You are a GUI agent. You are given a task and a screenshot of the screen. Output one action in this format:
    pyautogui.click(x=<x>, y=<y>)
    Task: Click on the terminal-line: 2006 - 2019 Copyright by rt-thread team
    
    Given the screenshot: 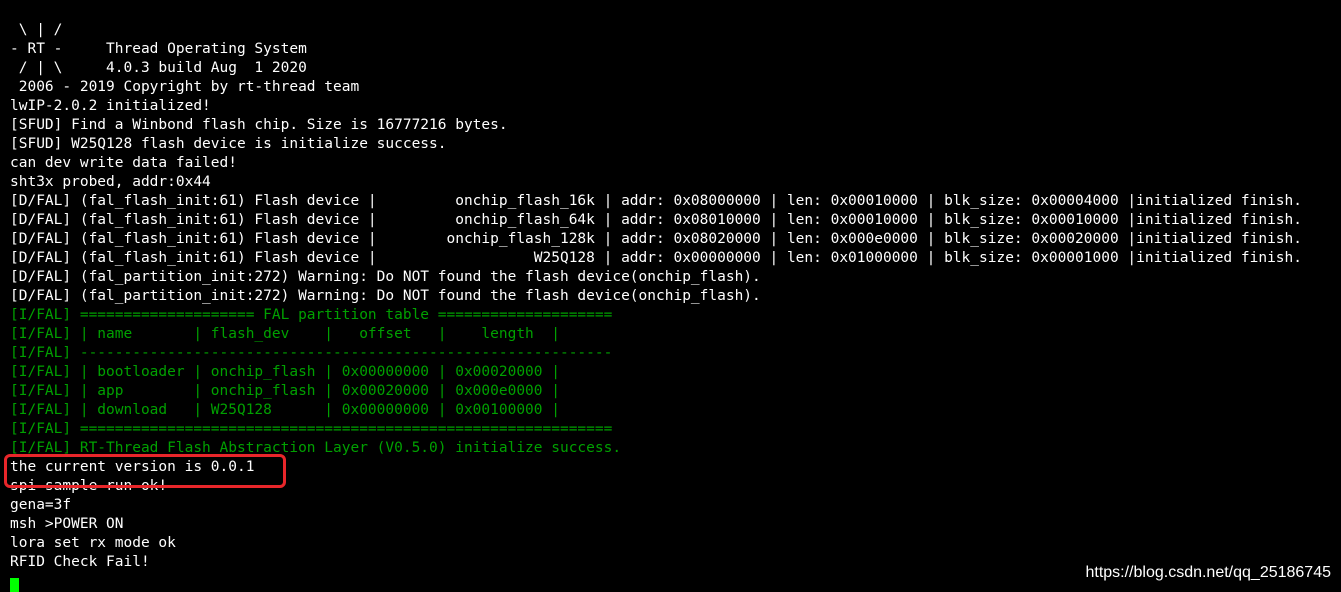 What is the action you would take?
    pyautogui.click(x=185, y=87)
    